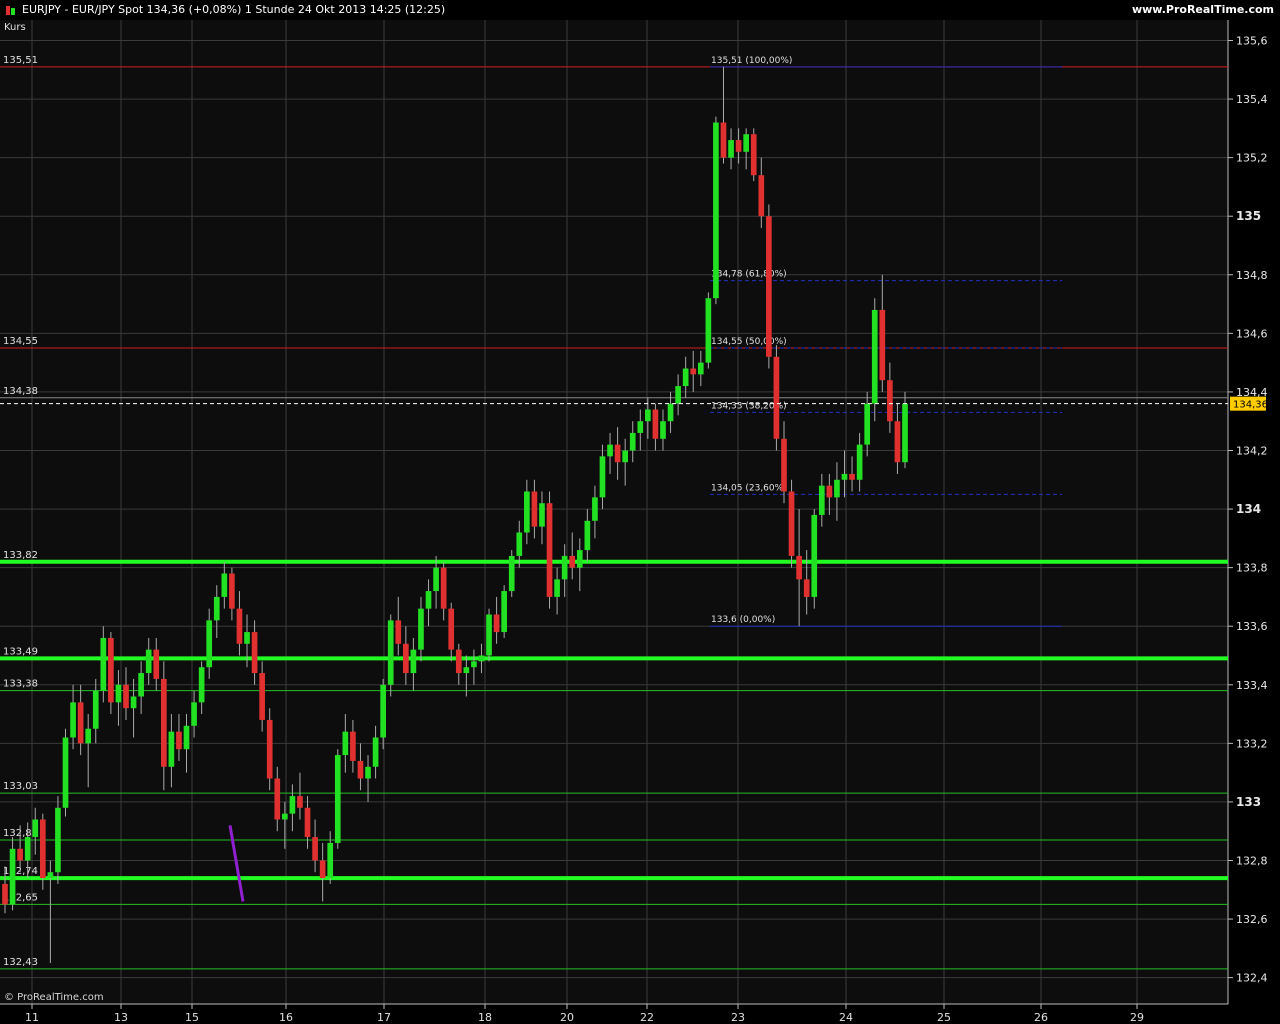 Image resolution: width=1280 pixels, height=1024 pixels. I want to click on site-link: www.ProRealTime.com, so click(1203, 10).